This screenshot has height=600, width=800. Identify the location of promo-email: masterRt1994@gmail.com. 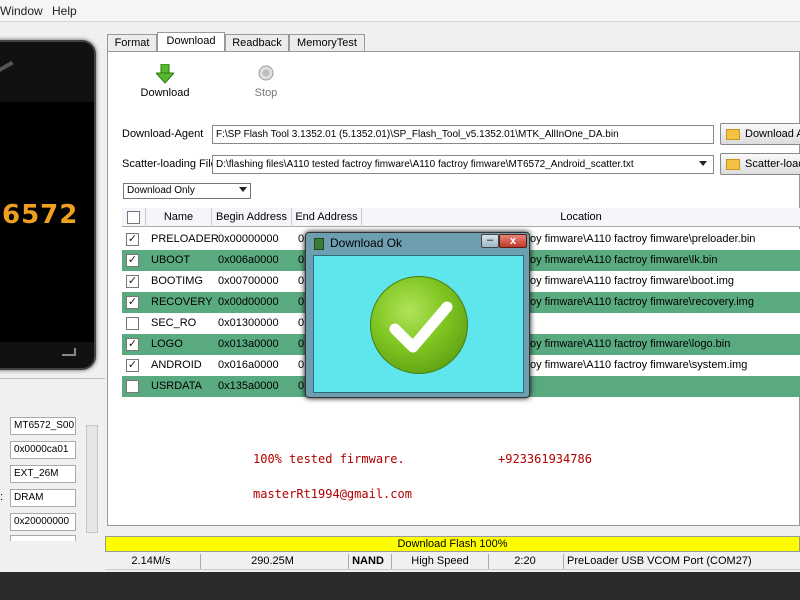
(332, 494).